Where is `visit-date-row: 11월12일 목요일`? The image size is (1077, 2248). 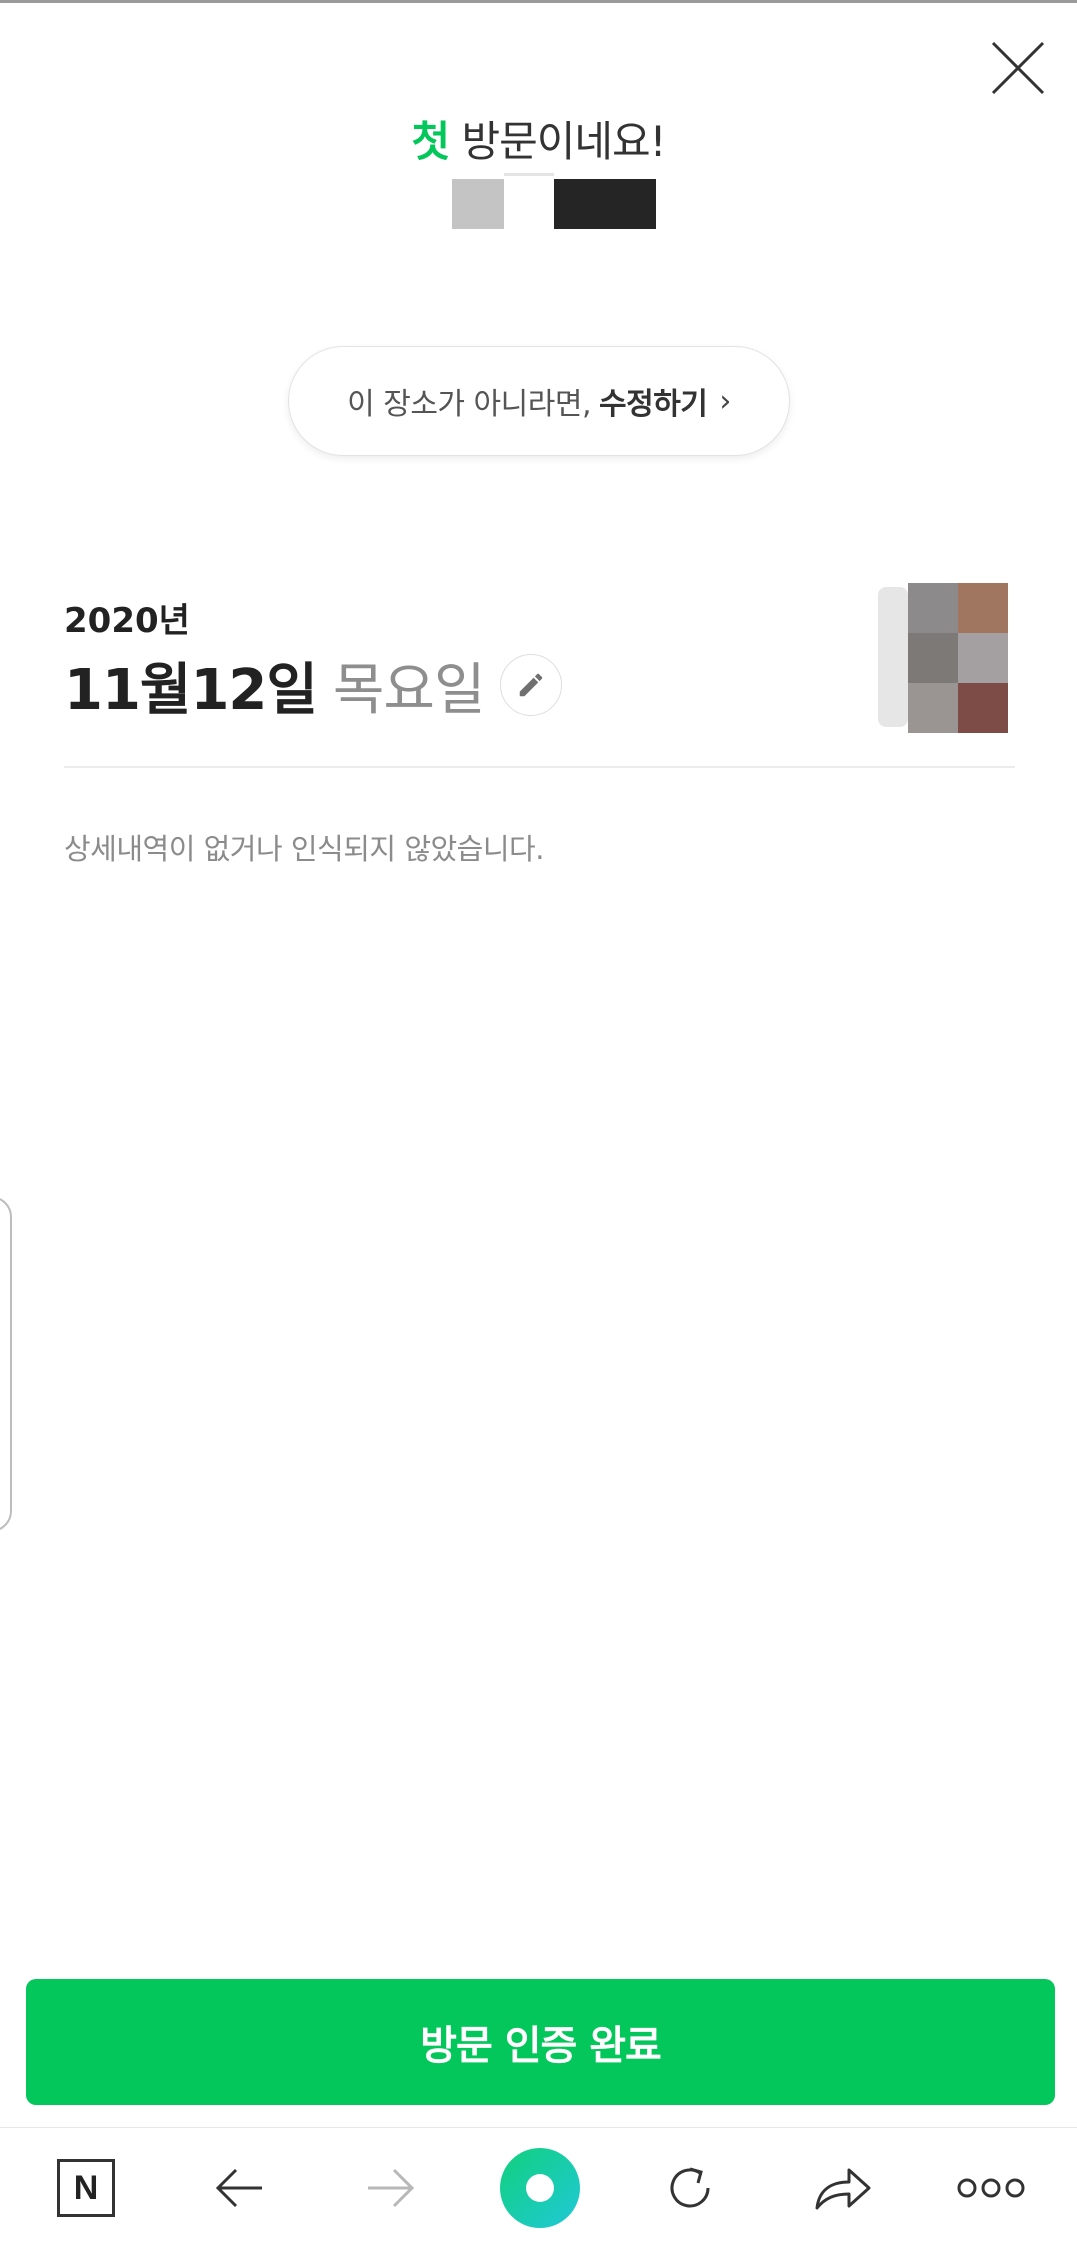 visit-date-row: 11월12일 목요일 is located at coordinates (313, 685).